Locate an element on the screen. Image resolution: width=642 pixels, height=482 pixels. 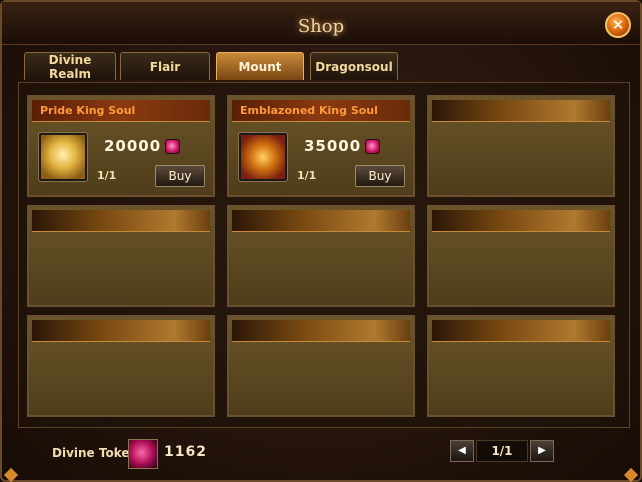
tab-flair: Flair is located at coordinates (165, 66).